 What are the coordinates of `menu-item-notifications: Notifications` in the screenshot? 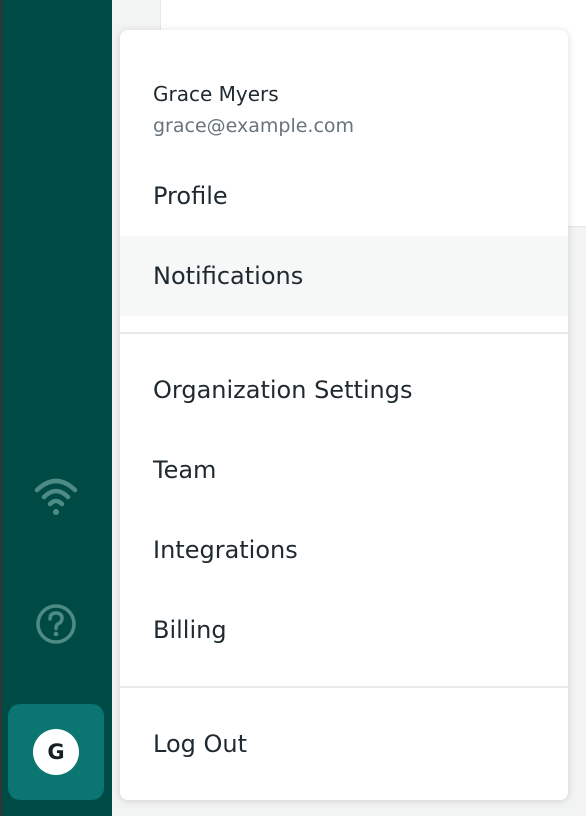 It's located at (344, 276).